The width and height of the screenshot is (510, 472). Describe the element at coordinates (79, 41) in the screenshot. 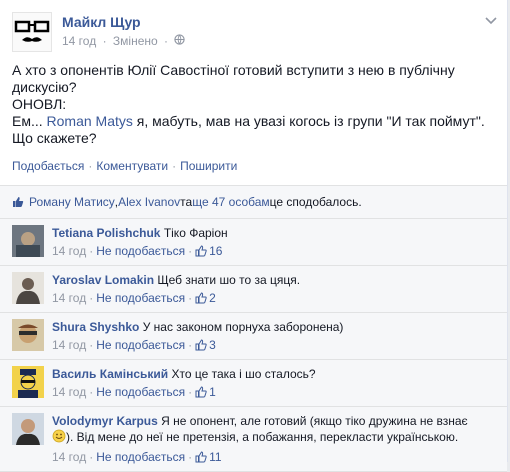

I see `post-time: 14 год` at that location.